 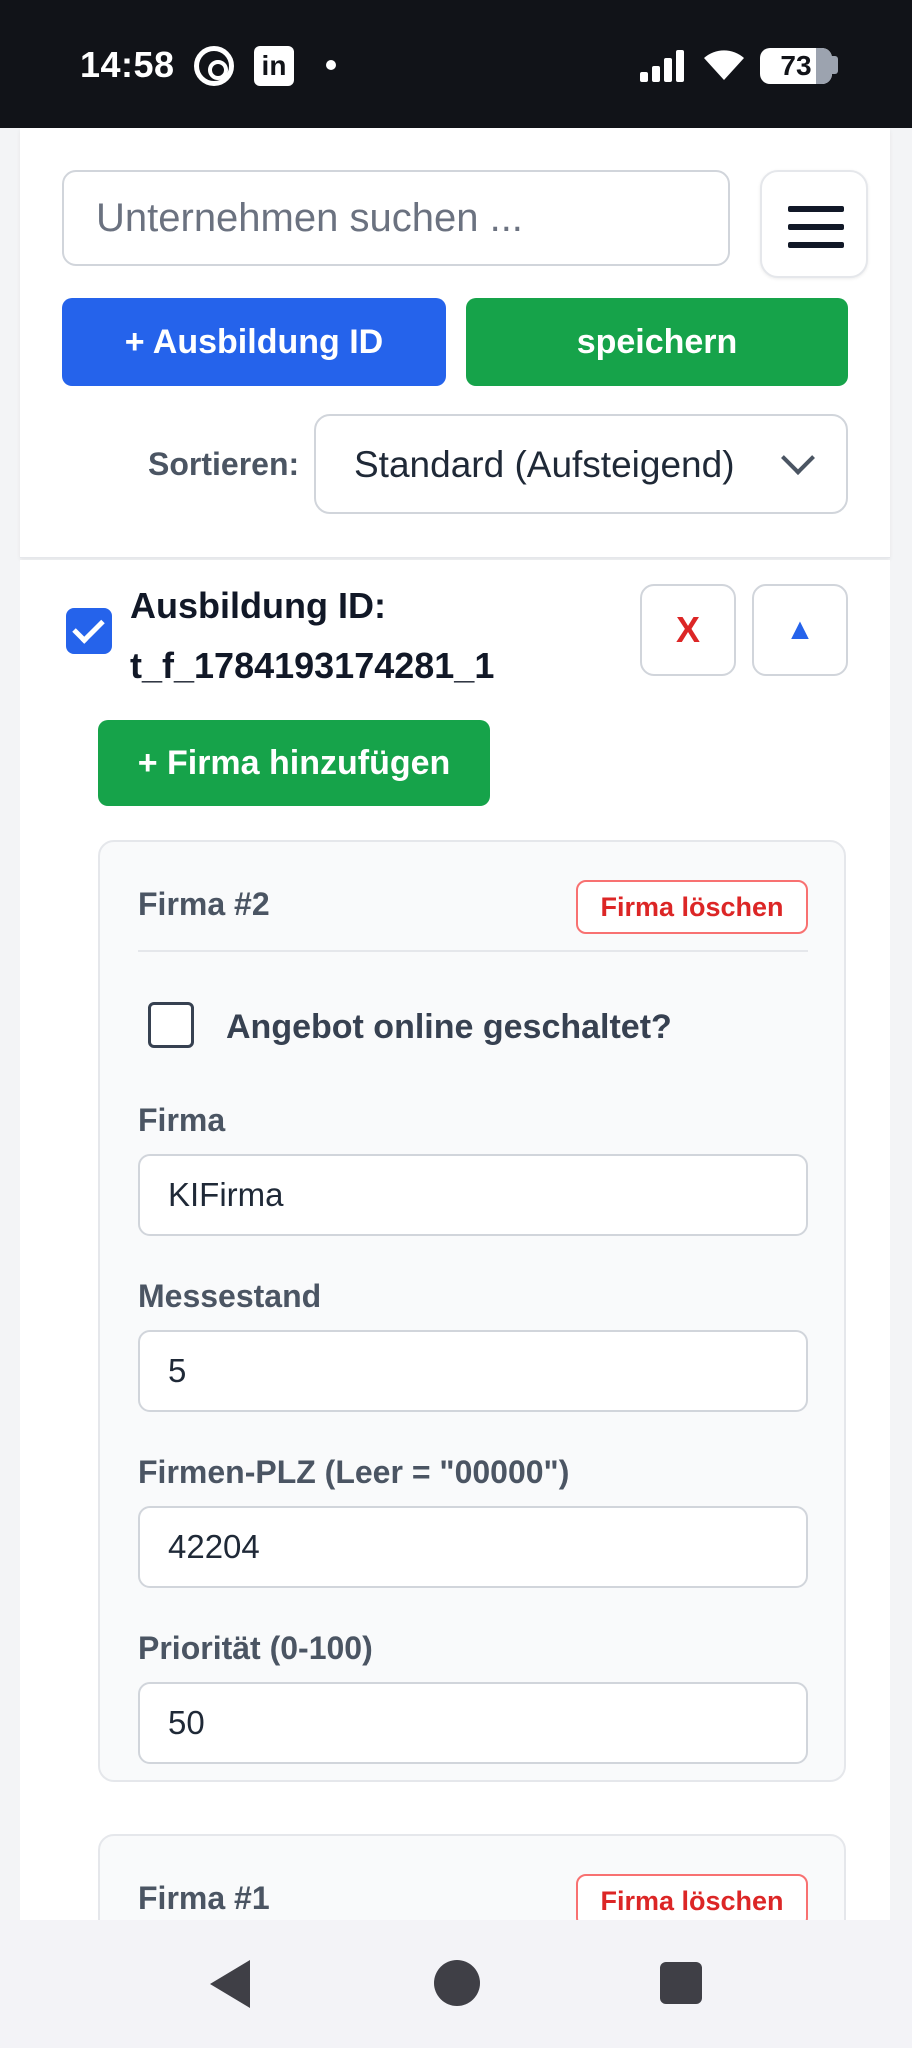 What do you see at coordinates (230, 1984) in the screenshot?
I see `back-icon` at bounding box center [230, 1984].